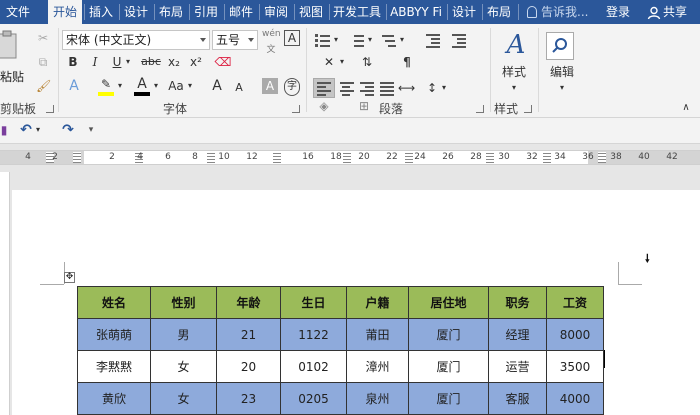  Describe the element at coordinates (480, 109) in the screenshot. I see `paragraph-launcher-icon` at that location.